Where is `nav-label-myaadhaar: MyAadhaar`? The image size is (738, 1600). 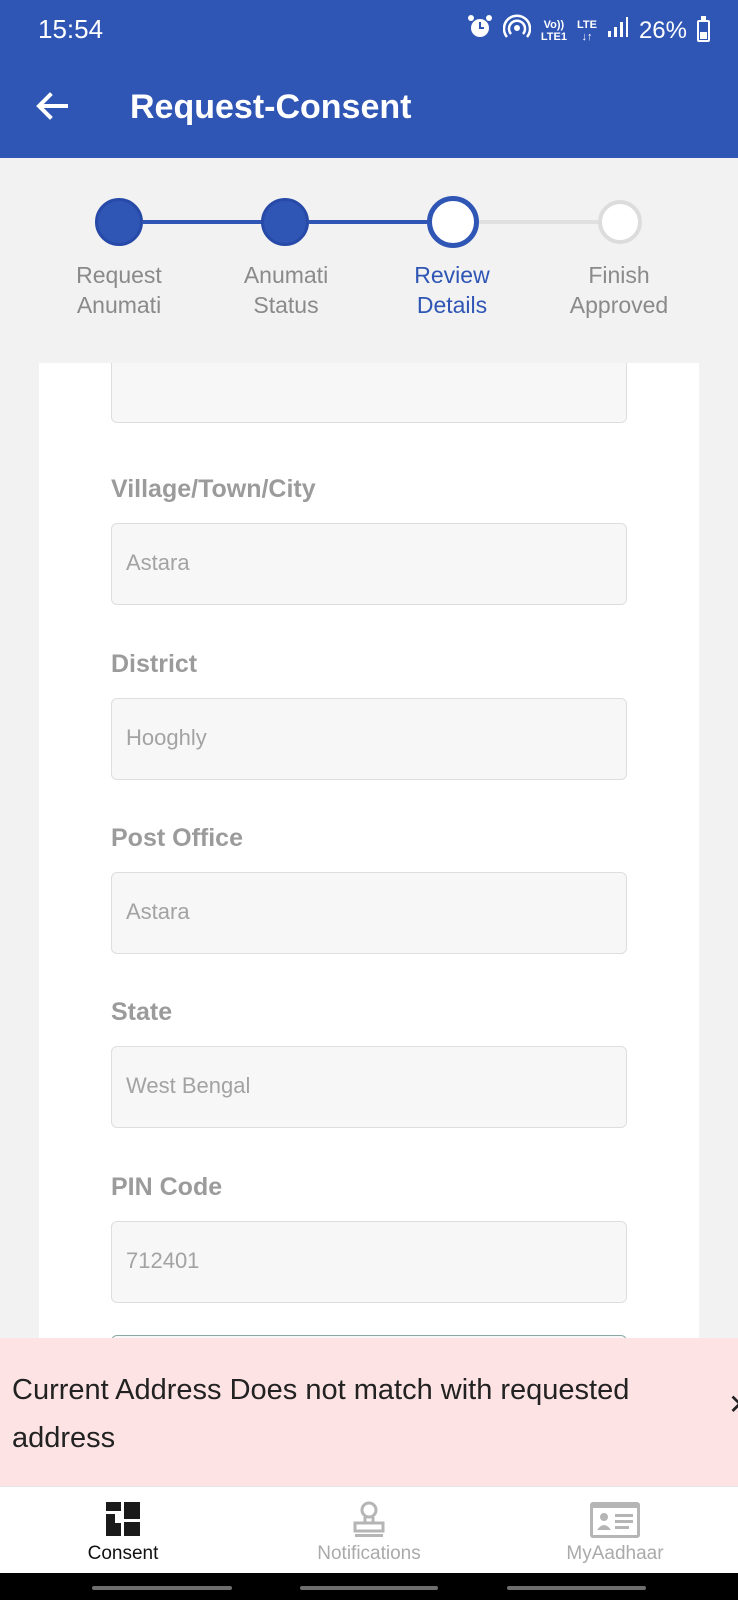 nav-label-myaadhaar: MyAadhaar is located at coordinates (615, 1553).